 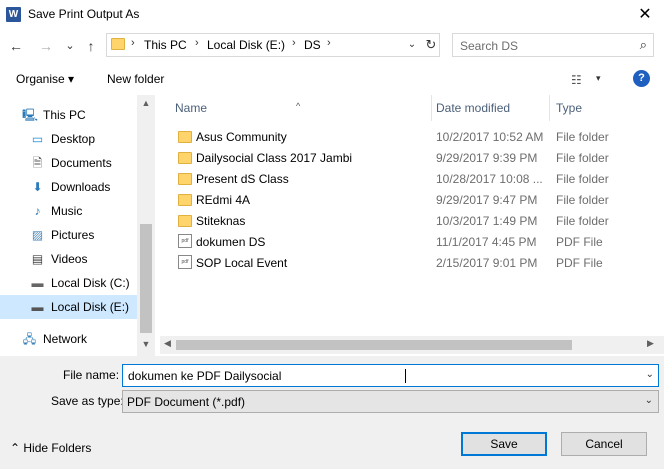 I want to click on desktop-icon: ▭, so click(x=37, y=139).